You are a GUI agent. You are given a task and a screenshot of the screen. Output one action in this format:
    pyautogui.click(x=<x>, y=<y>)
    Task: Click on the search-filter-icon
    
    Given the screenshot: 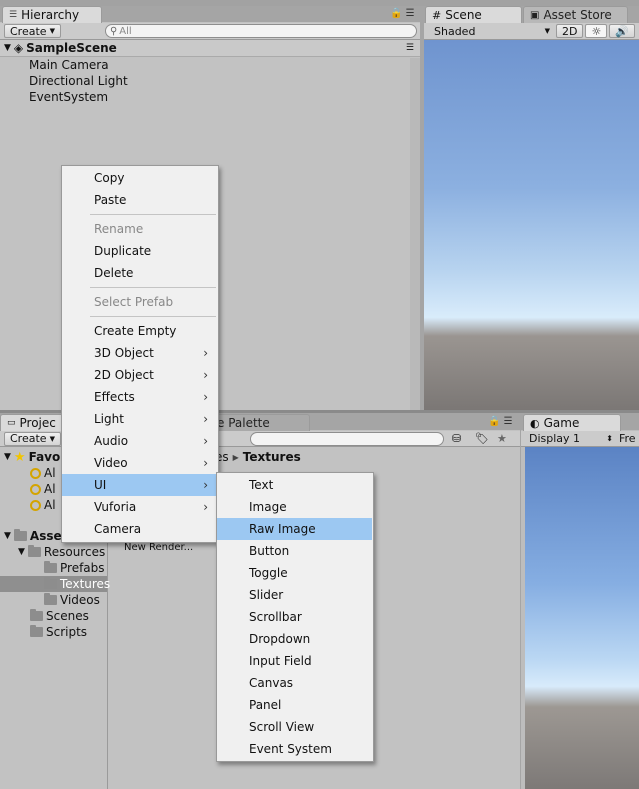 What is the action you would take?
    pyautogui.click(x=35, y=489)
    